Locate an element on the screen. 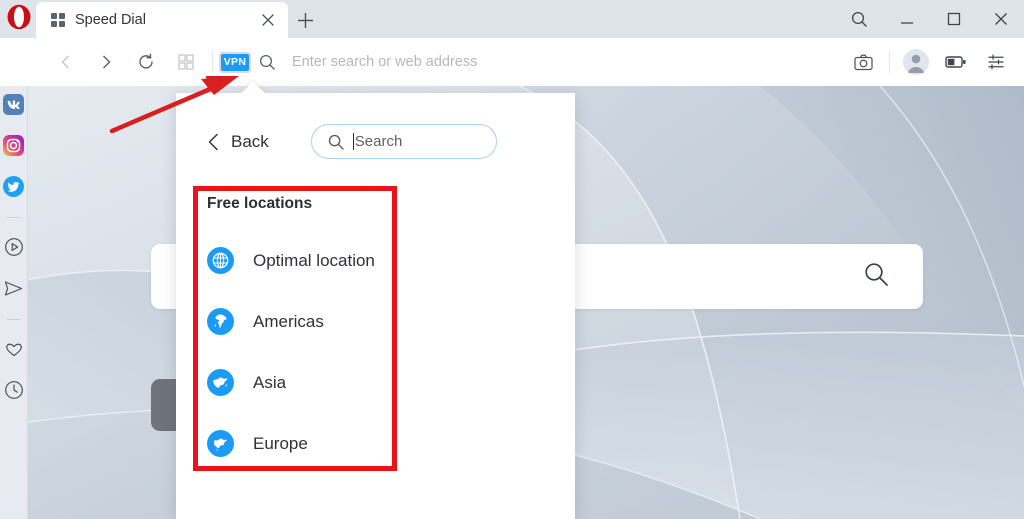 This screenshot has height=519, width=1024. window-maximize-button is located at coordinates (953, 19).